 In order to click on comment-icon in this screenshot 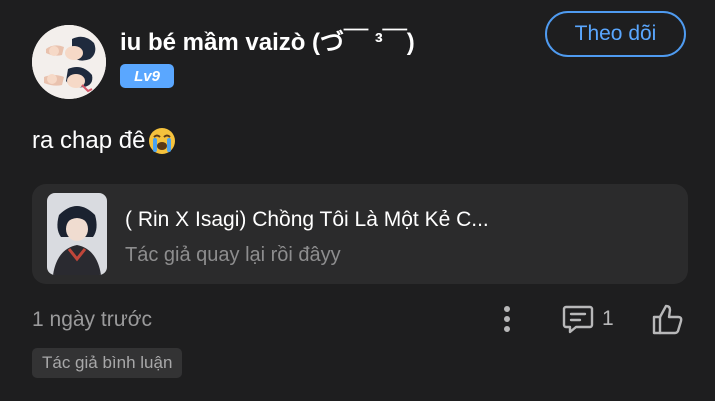, I will do `click(578, 319)`.